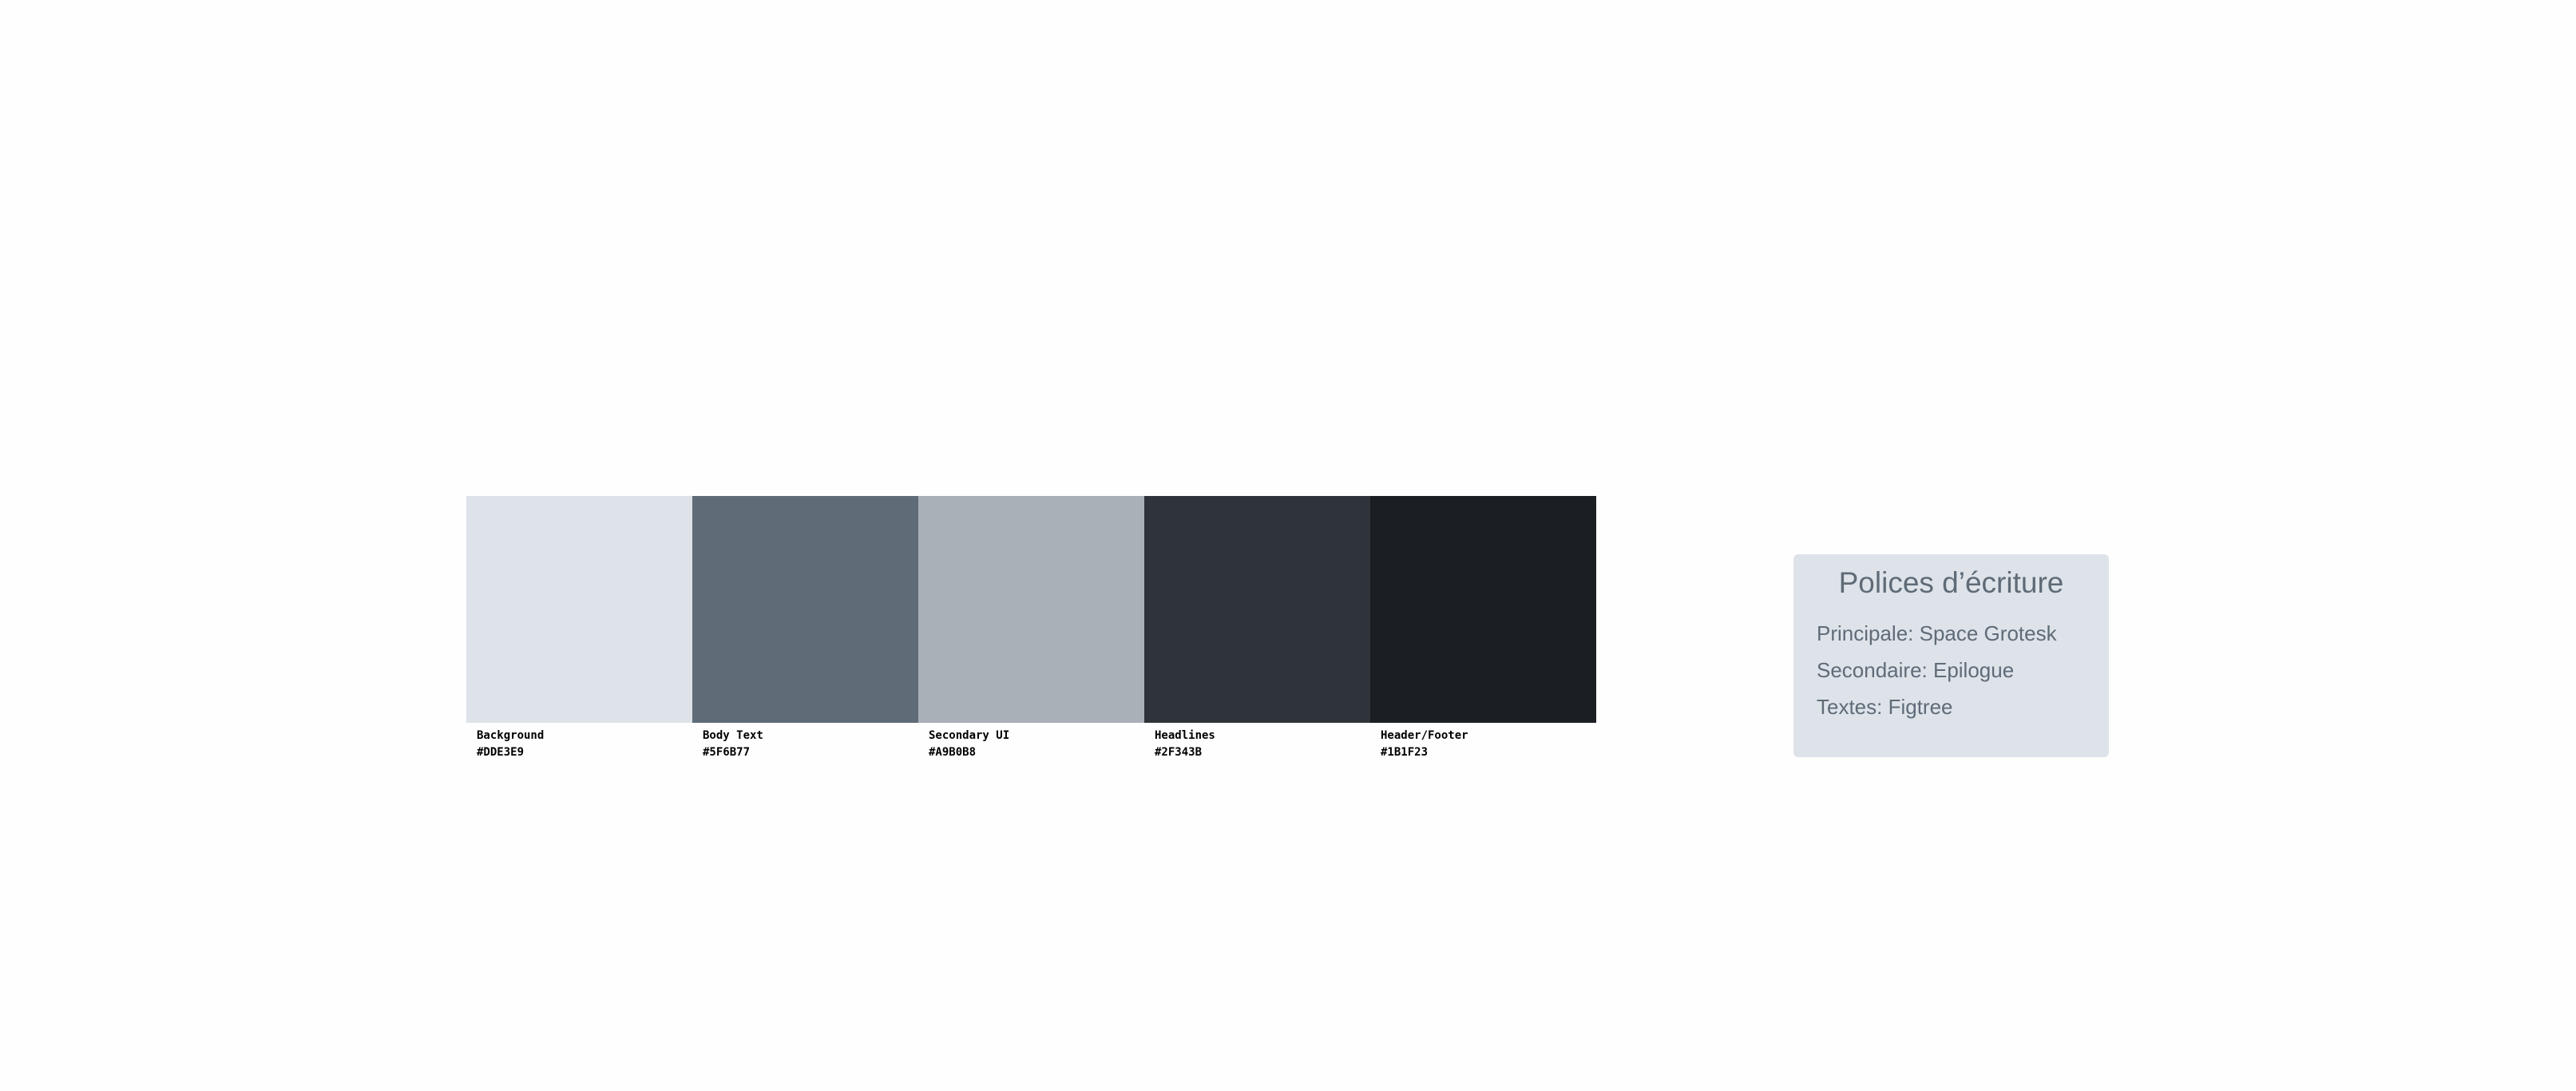 The image size is (2576, 1091). What do you see at coordinates (1951, 582) in the screenshot?
I see `fonts-card-title: Polices d’écriture` at bounding box center [1951, 582].